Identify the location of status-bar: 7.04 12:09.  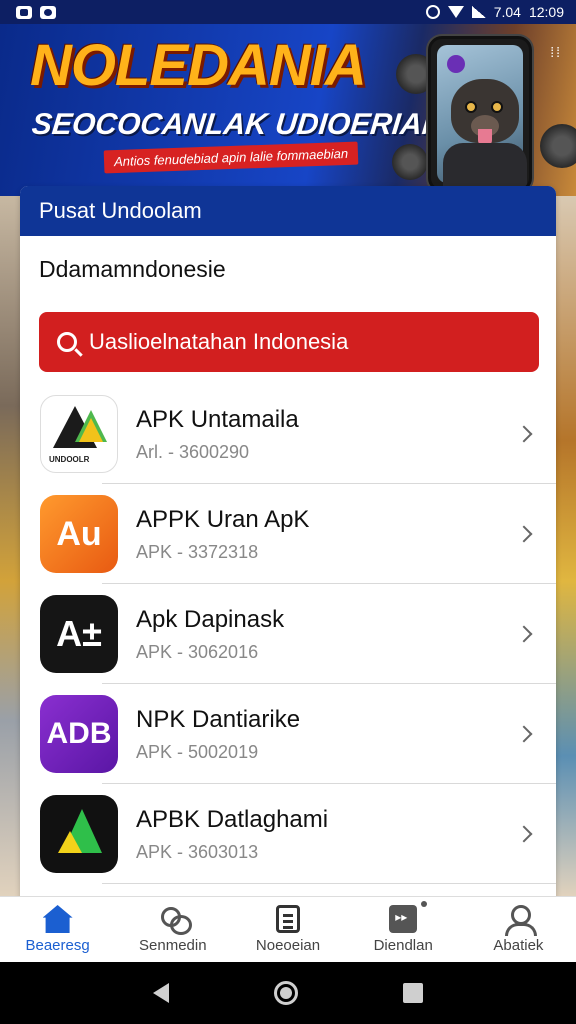
(288, 12).